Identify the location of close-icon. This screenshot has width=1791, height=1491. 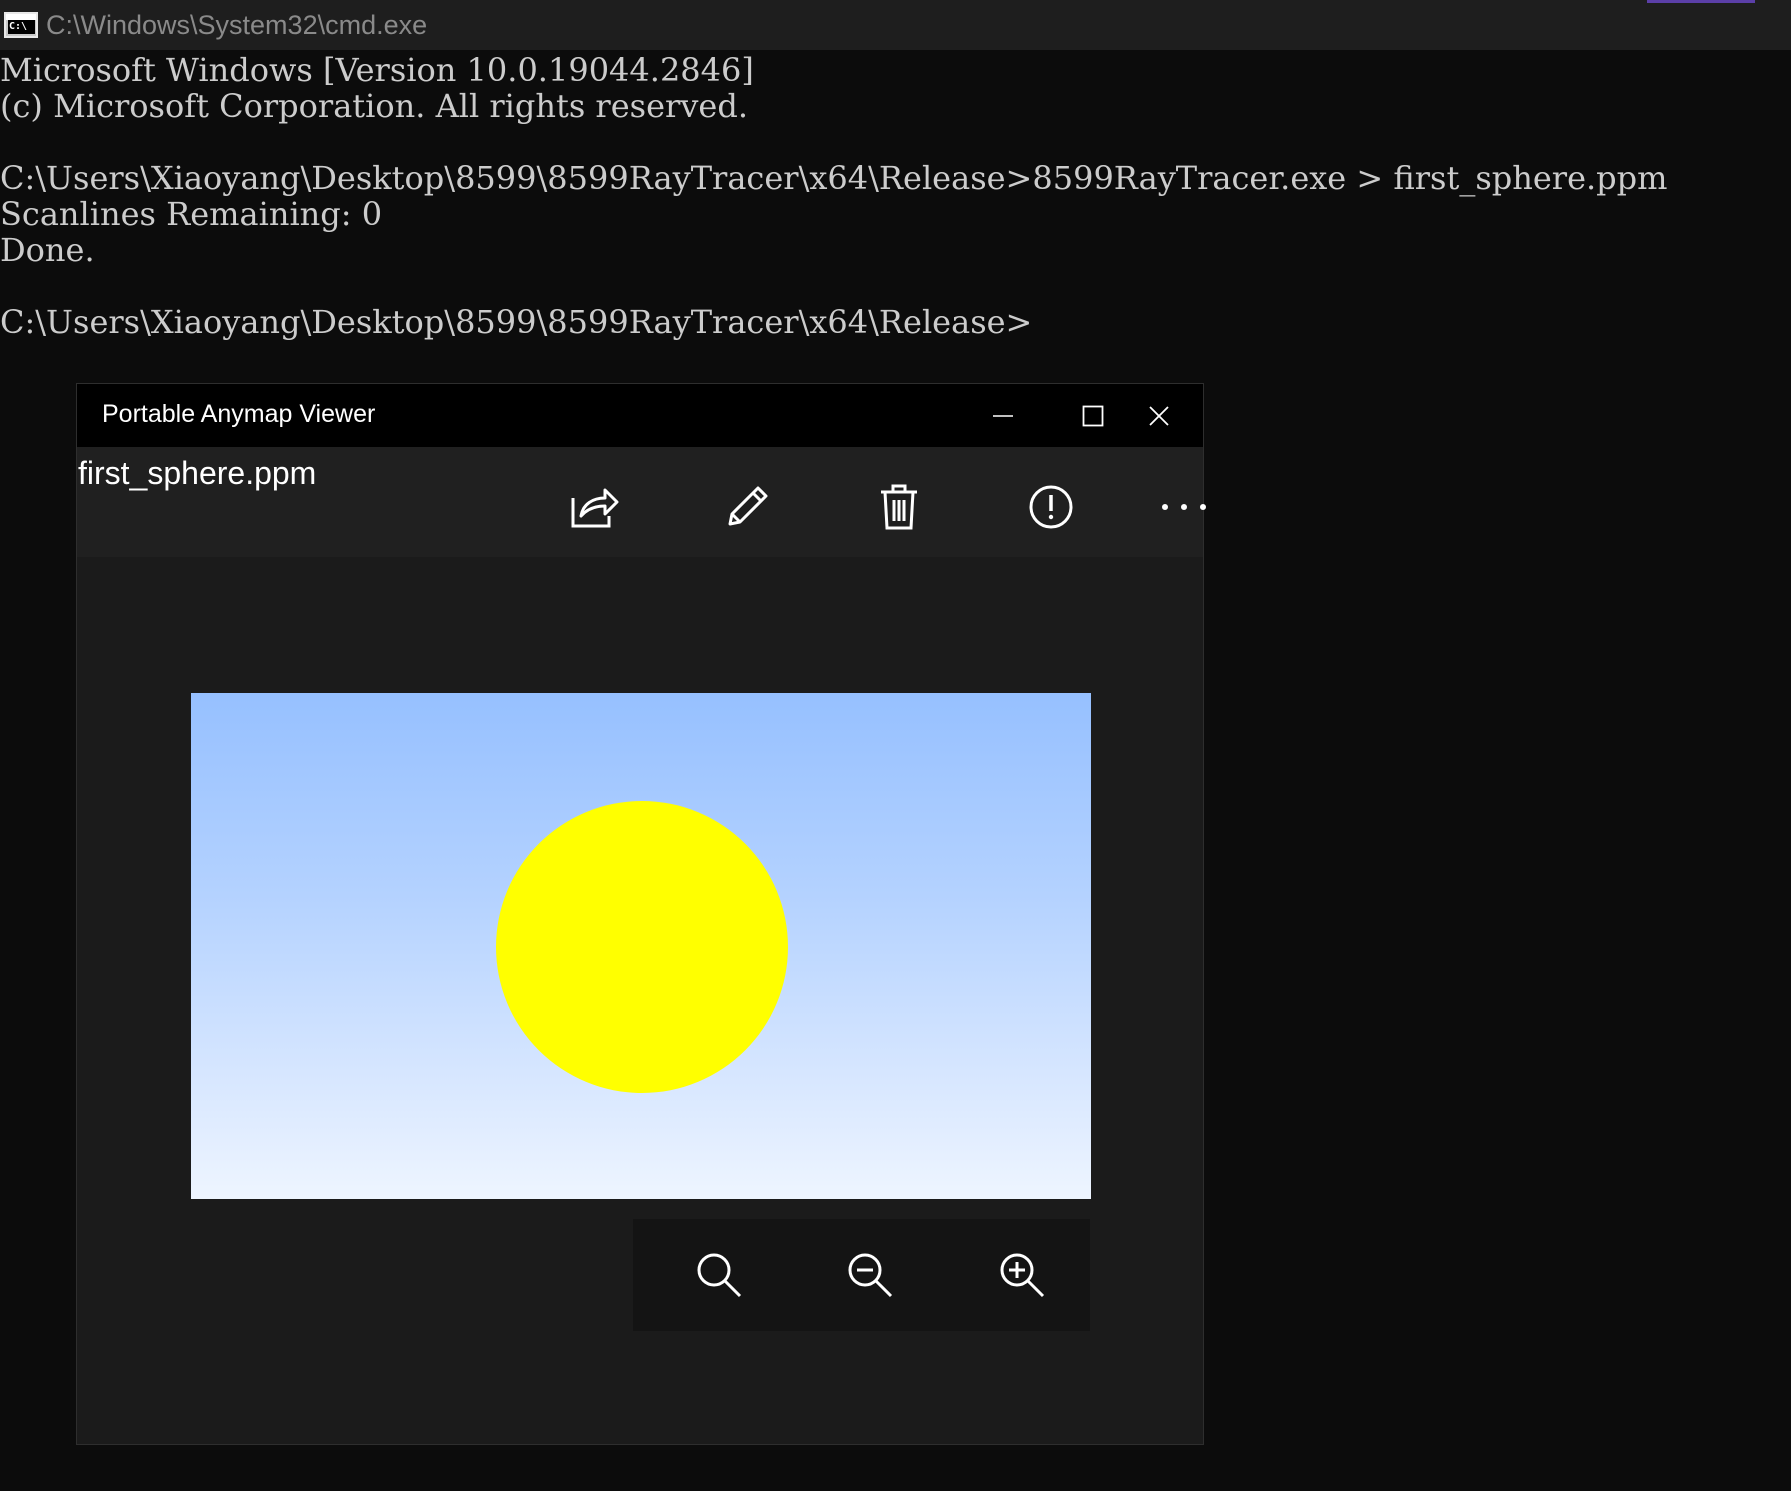
(1159, 415).